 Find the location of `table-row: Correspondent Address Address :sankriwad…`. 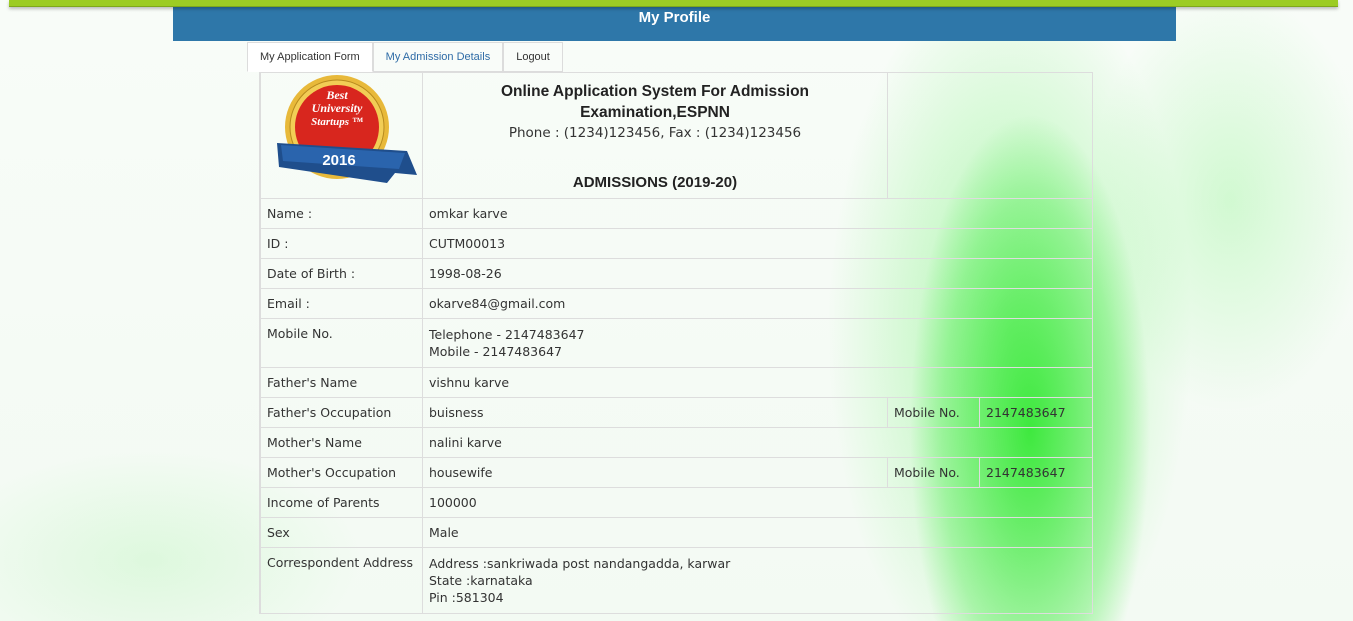

table-row: Correspondent Address Address :sankriwad… is located at coordinates (676, 580).